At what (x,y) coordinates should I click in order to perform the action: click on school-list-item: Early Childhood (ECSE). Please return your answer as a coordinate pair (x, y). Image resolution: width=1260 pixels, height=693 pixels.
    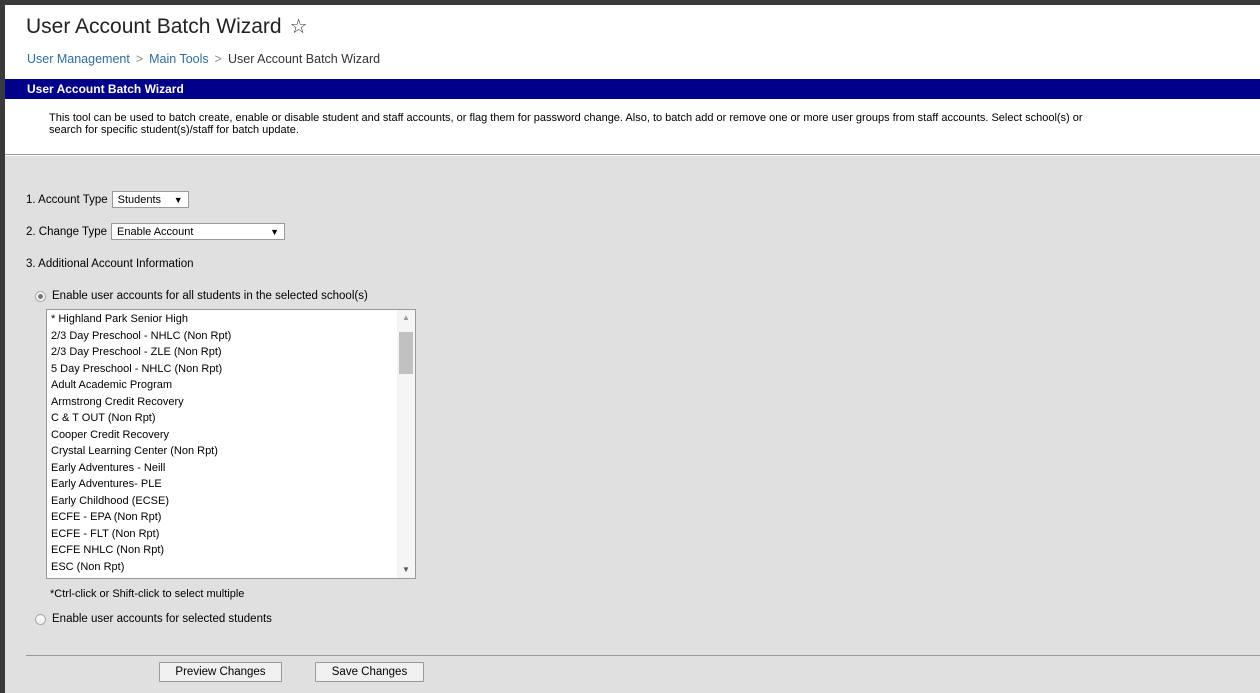
    Looking at the image, I should click on (141, 501).